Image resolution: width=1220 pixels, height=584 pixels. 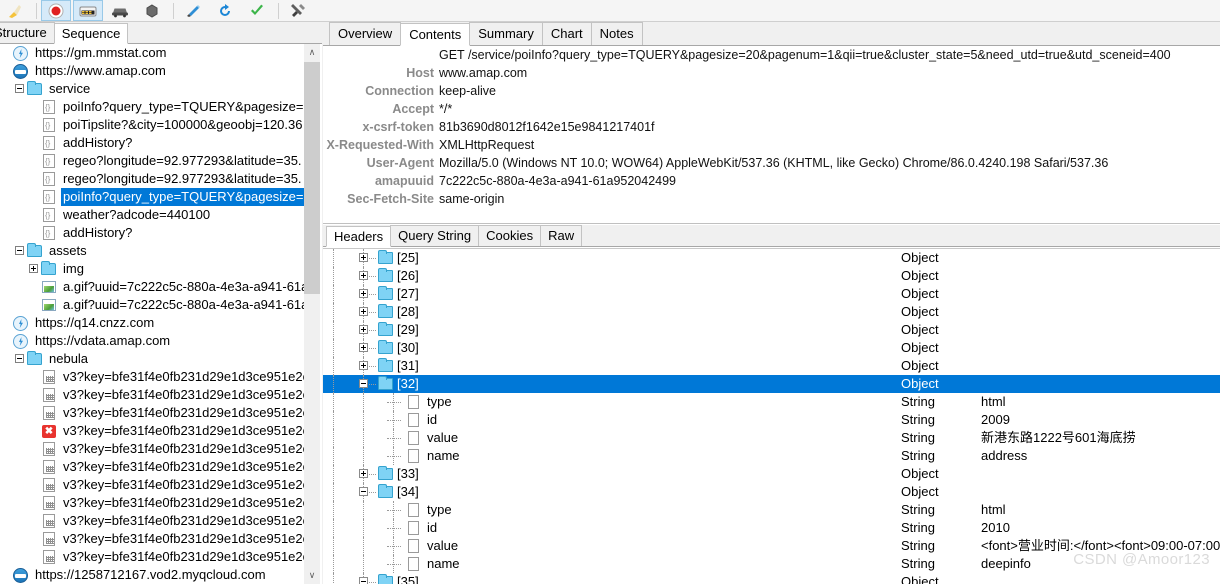 What do you see at coordinates (161, 71) in the screenshot?
I see `session-tree-row: https://www.amap.com` at bounding box center [161, 71].